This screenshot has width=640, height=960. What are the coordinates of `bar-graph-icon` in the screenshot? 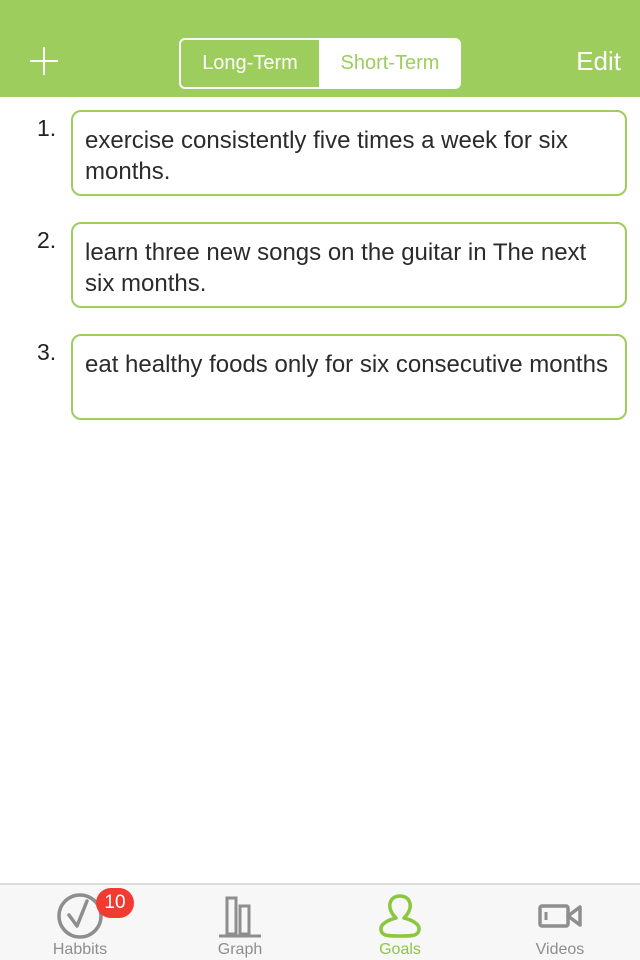 It's located at (240, 917).